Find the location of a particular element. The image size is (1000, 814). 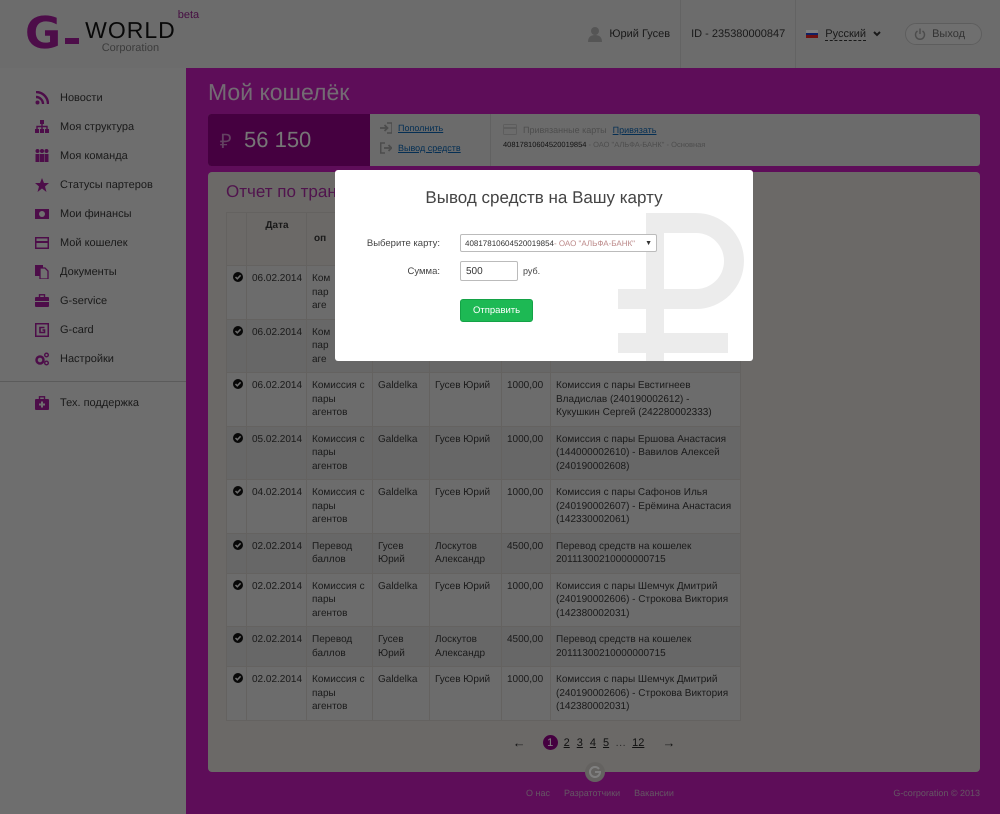

g-card-icon is located at coordinates (42, 329).